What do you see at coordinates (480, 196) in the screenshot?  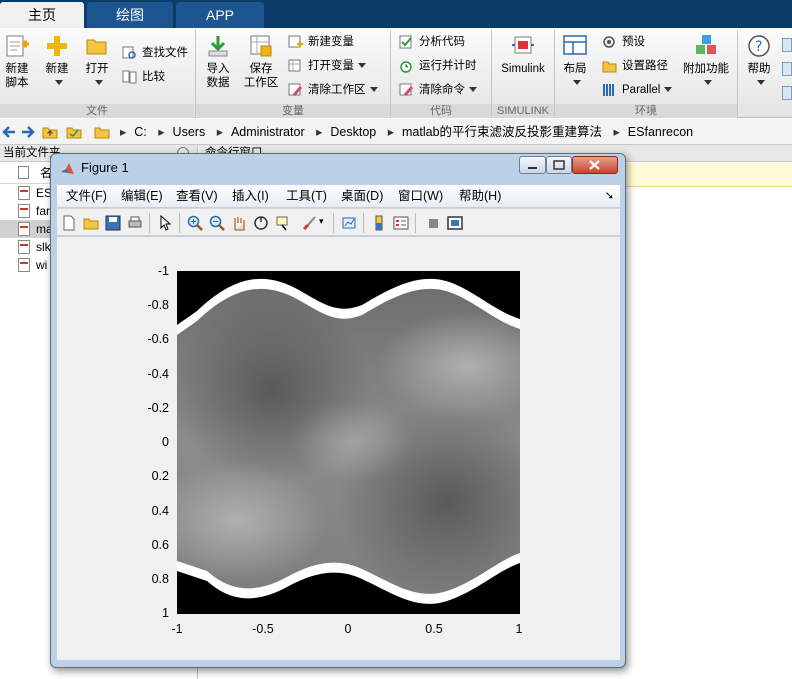 I see `menu-help: 帮助(H)` at bounding box center [480, 196].